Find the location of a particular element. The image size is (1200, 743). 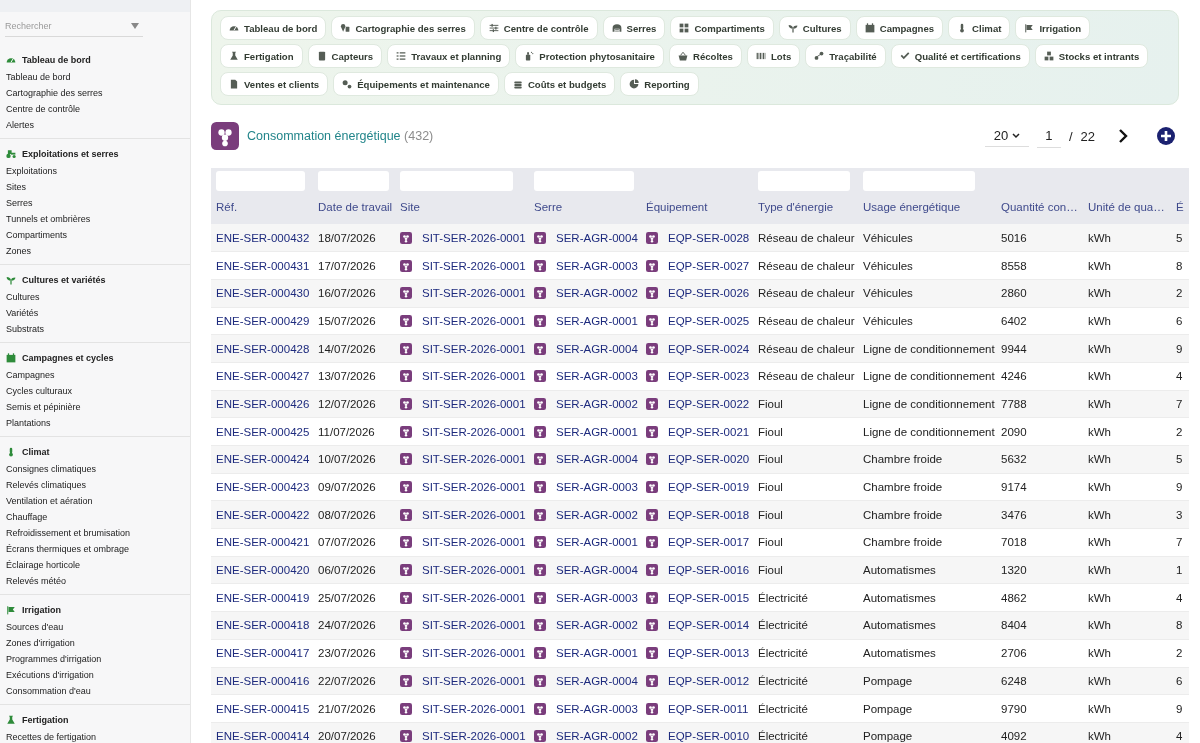

column-header: Équipement is located at coordinates (697, 209).